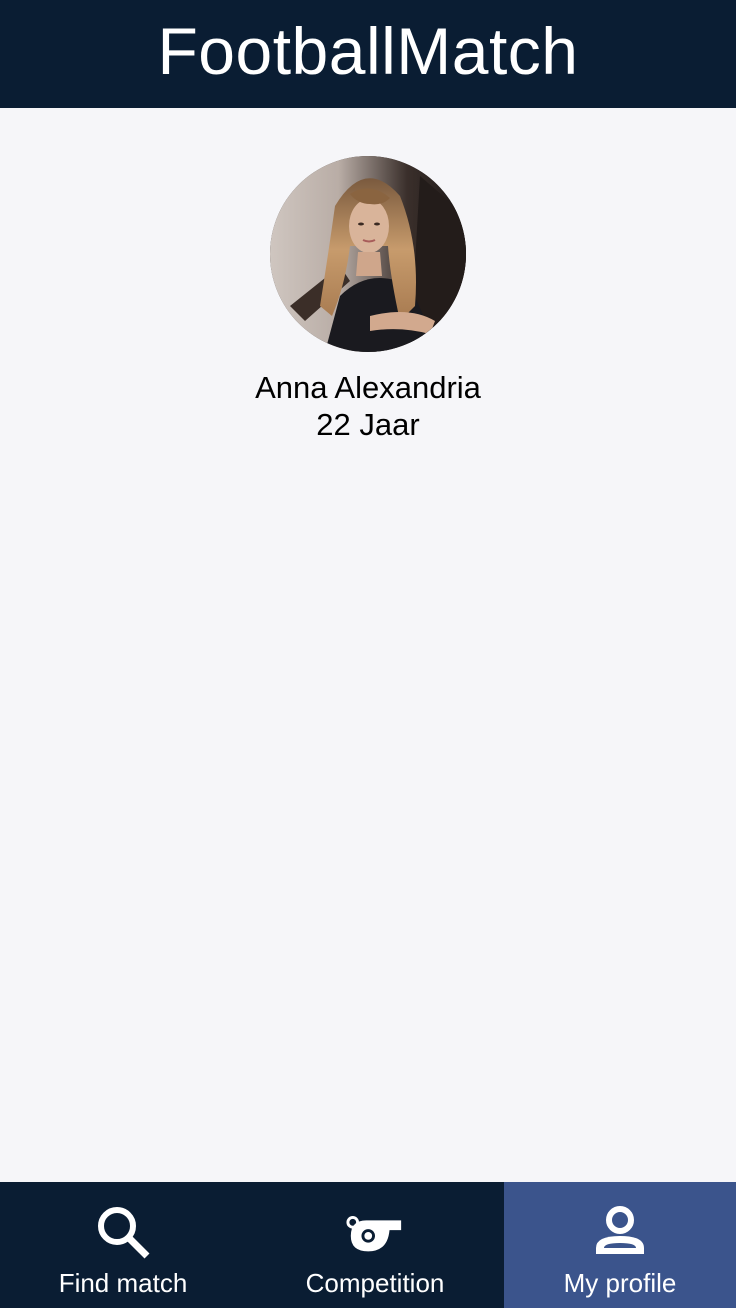 This screenshot has width=736, height=1308. Describe the element at coordinates (368, 424) in the screenshot. I see `profile-age: 22 Jaar` at that location.